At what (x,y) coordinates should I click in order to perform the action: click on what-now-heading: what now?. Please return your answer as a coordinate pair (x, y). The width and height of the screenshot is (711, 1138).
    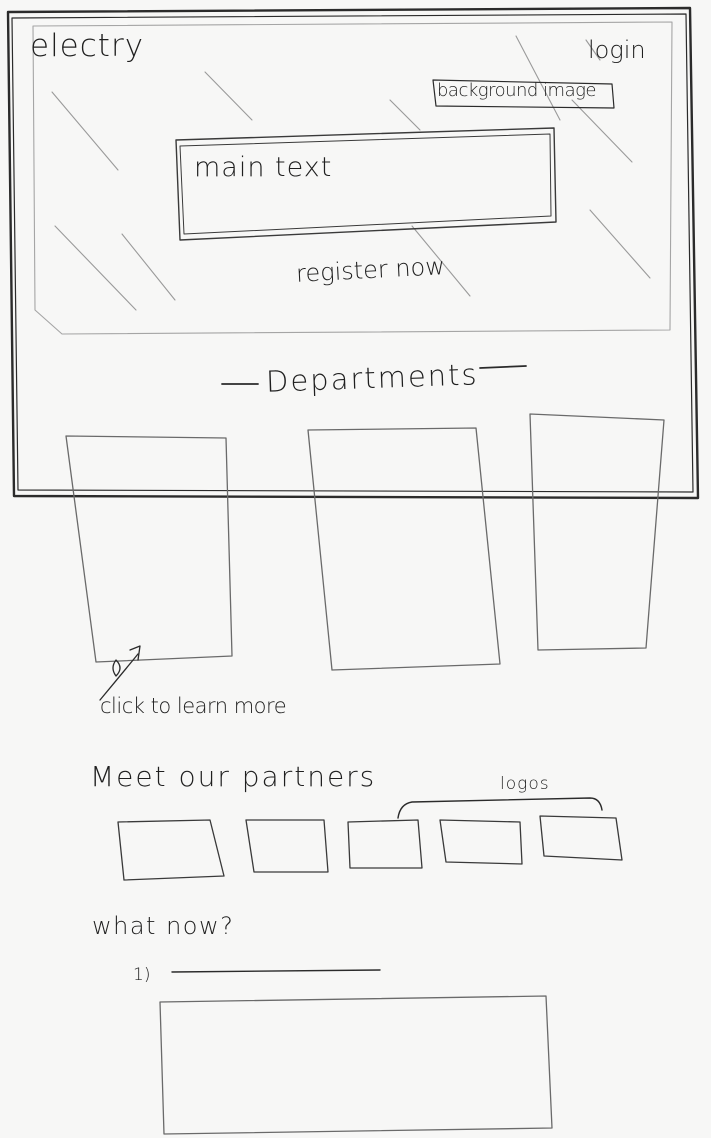
    Looking at the image, I should click on (163, 926).